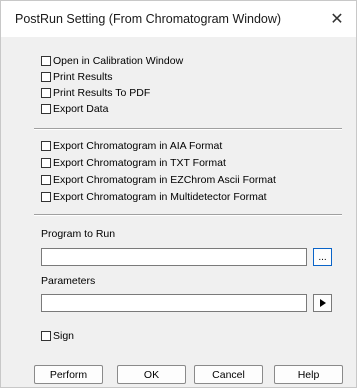 Image resolution: width=357 pixels, height=388 pixels. What do you see at coordinates (308, 374) in the screenshot?
I see `help-button: Help` at bounding box center [308, 374].